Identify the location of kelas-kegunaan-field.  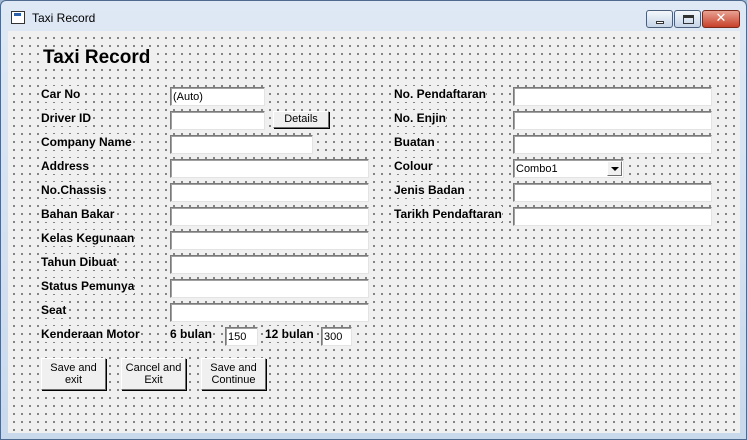
(269, 240).